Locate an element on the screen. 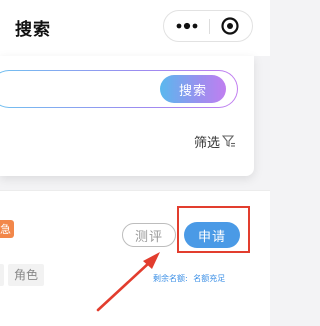  tag-item-role: 角色 is located at coordinates (26, 275).